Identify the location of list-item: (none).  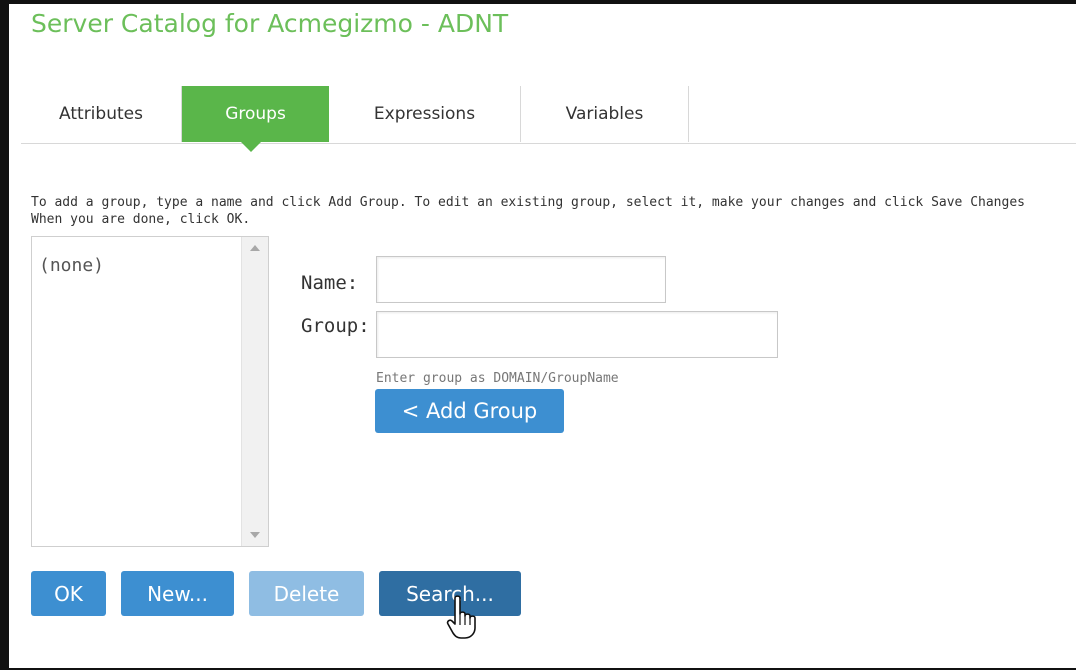
(71, 265).